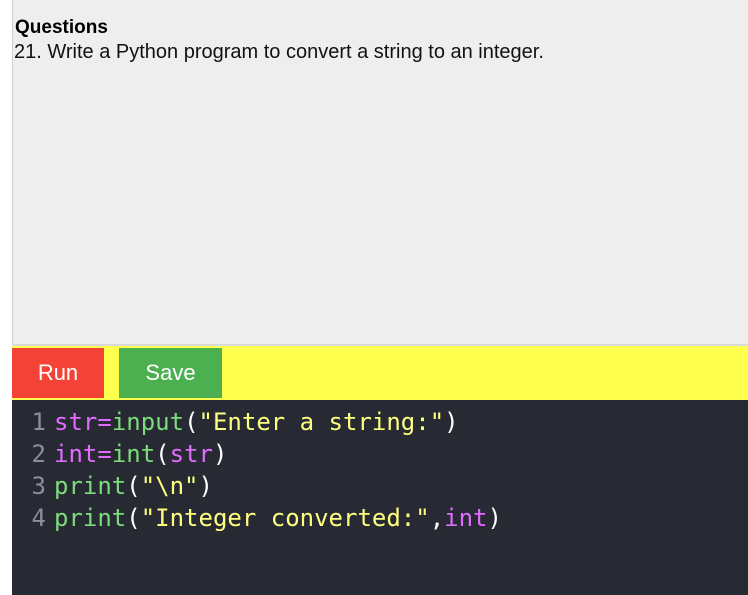  Describe the element at coordinates (380, 486) in the screenshot. I see `code-line: 3 print("\n")` at that location.